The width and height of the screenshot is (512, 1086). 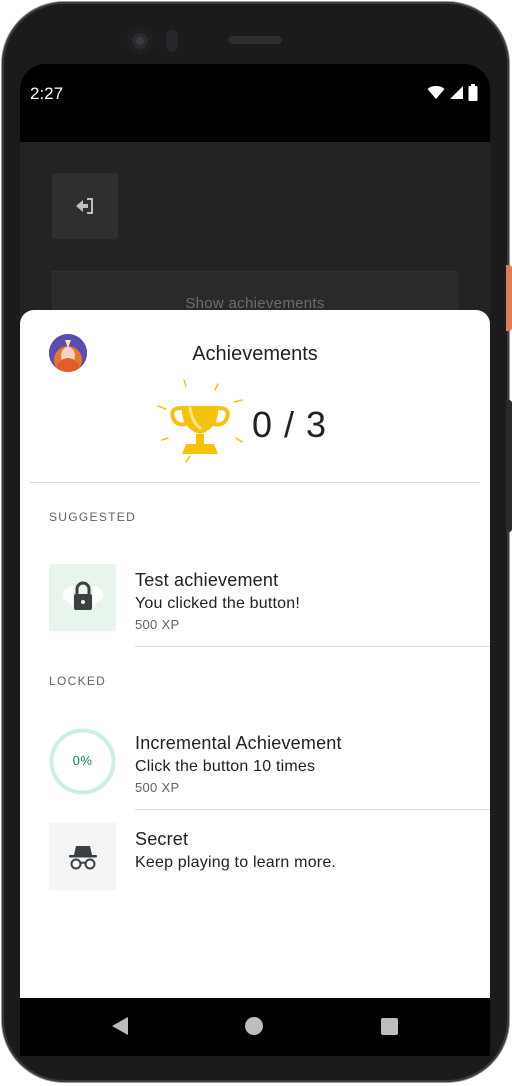 I want to click on recents-icon, so click(x=389, y=1026).